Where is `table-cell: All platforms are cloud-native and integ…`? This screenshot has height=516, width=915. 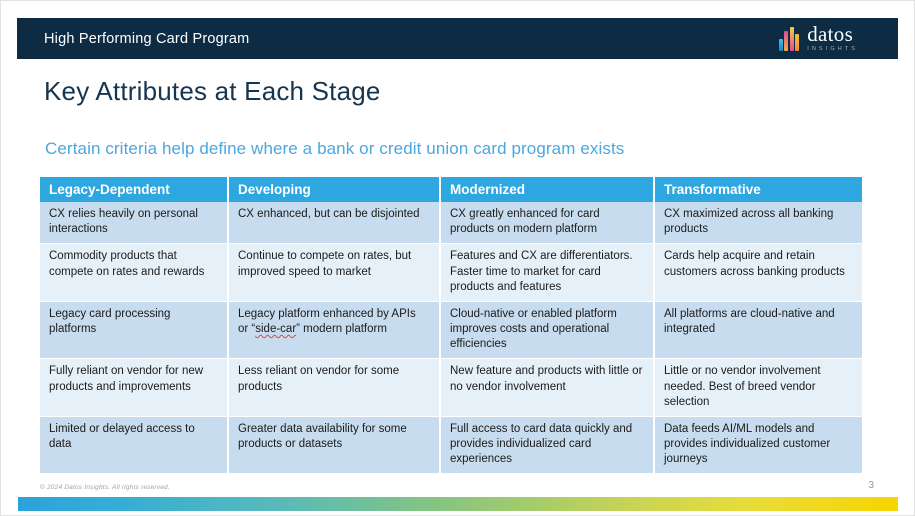
table-cell: All platforms are cloud-native and integ… is located at coordinates (758, 330).